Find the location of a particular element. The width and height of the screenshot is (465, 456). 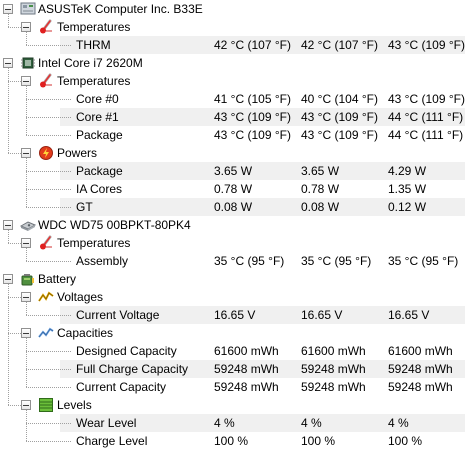

device-name: ASUSTeK Computer Inc. B33E is located at coordinates (120, 9).